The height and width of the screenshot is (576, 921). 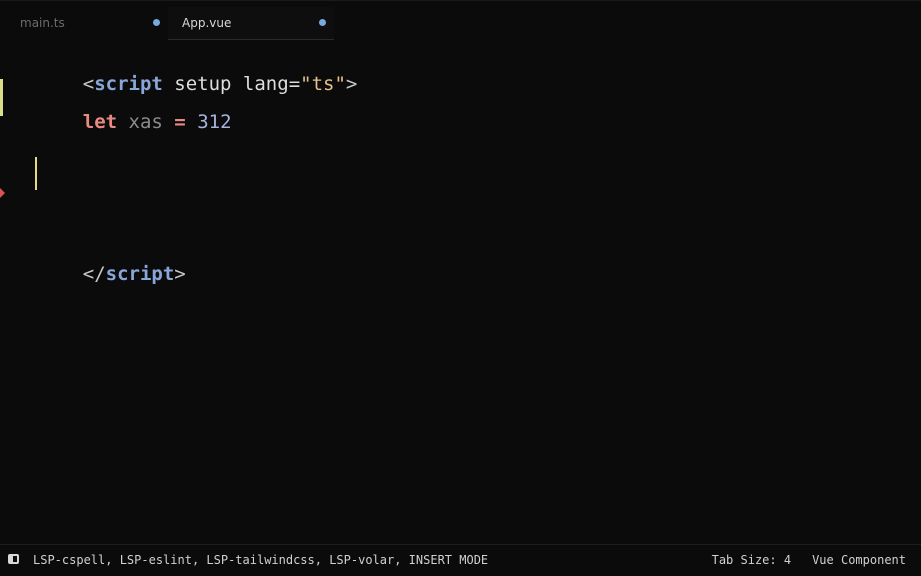 What do you see at coordinates (2, 193) in the screenshot?
I see `diagnostic-arrow-icon` at bounding box center [2, 193].